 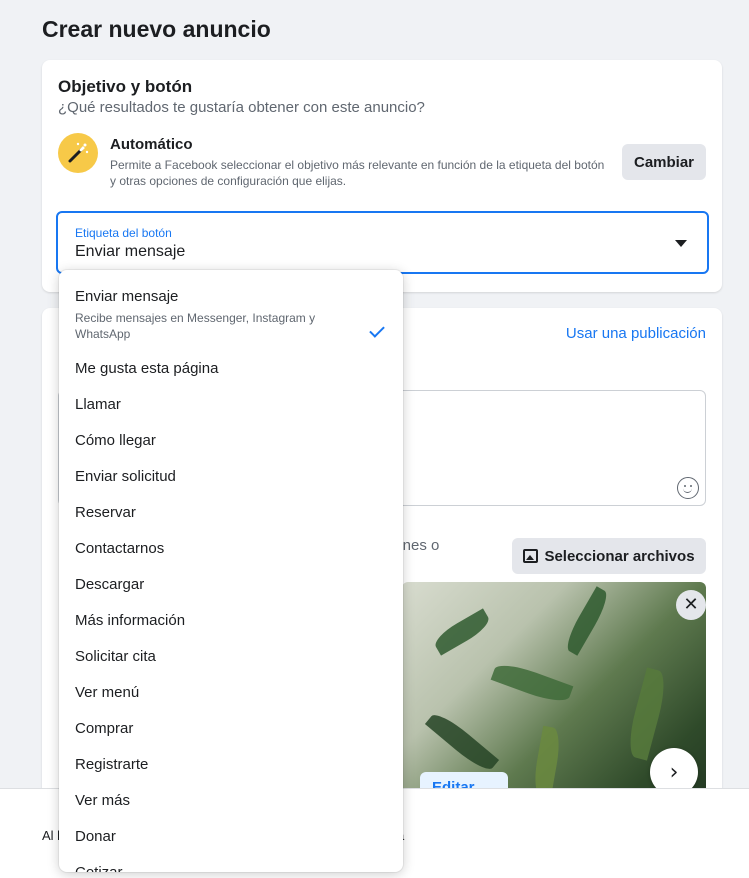 What do you see at coordinates (619, 556) in the screenshot?
I see `select-files-label: Seleccionar archivos` at bounding box center [619, 556].